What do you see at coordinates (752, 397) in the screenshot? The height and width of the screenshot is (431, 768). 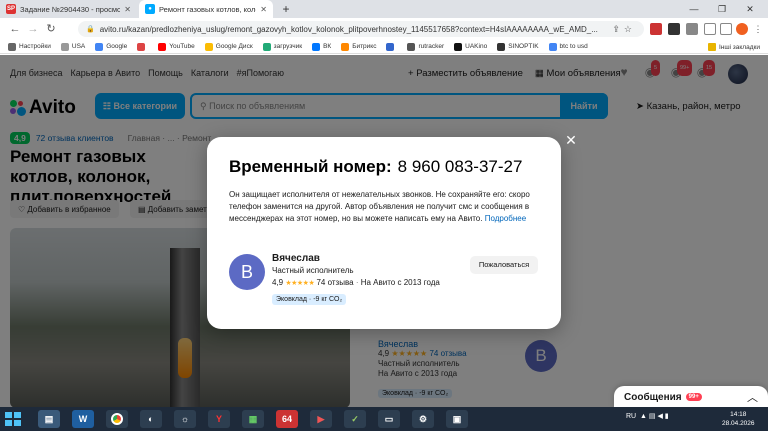 I see `chevron-up-icon: ︿` at bounding box center [752, 397].